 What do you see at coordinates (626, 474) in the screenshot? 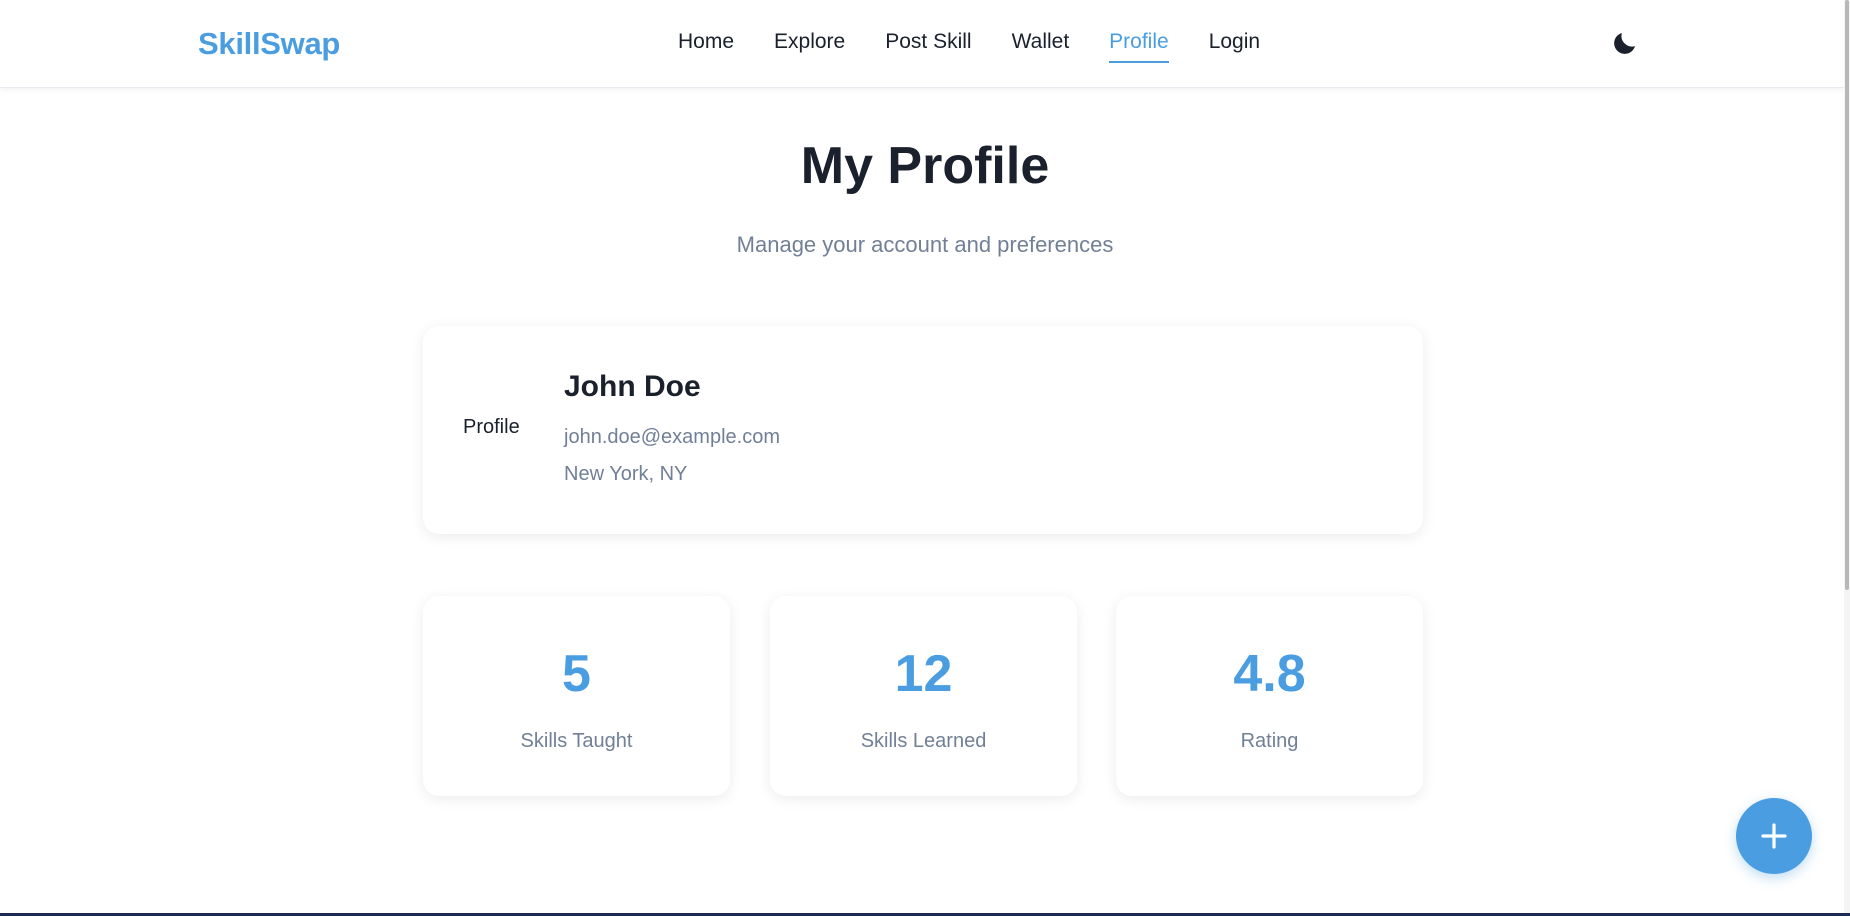
I see `profile-location: New York, NY` at bounding box center [626, 474].